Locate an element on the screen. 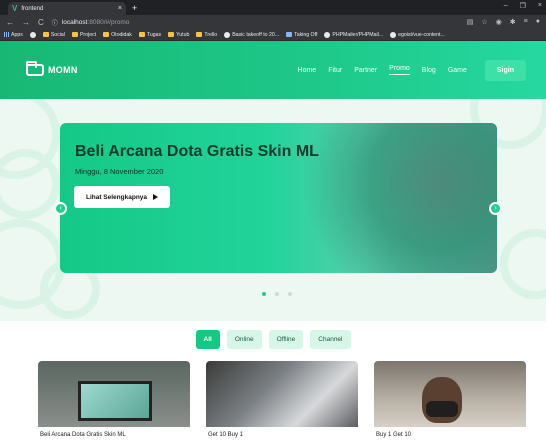  bookmark-trello: Trello is located at coordinates (206, 35).